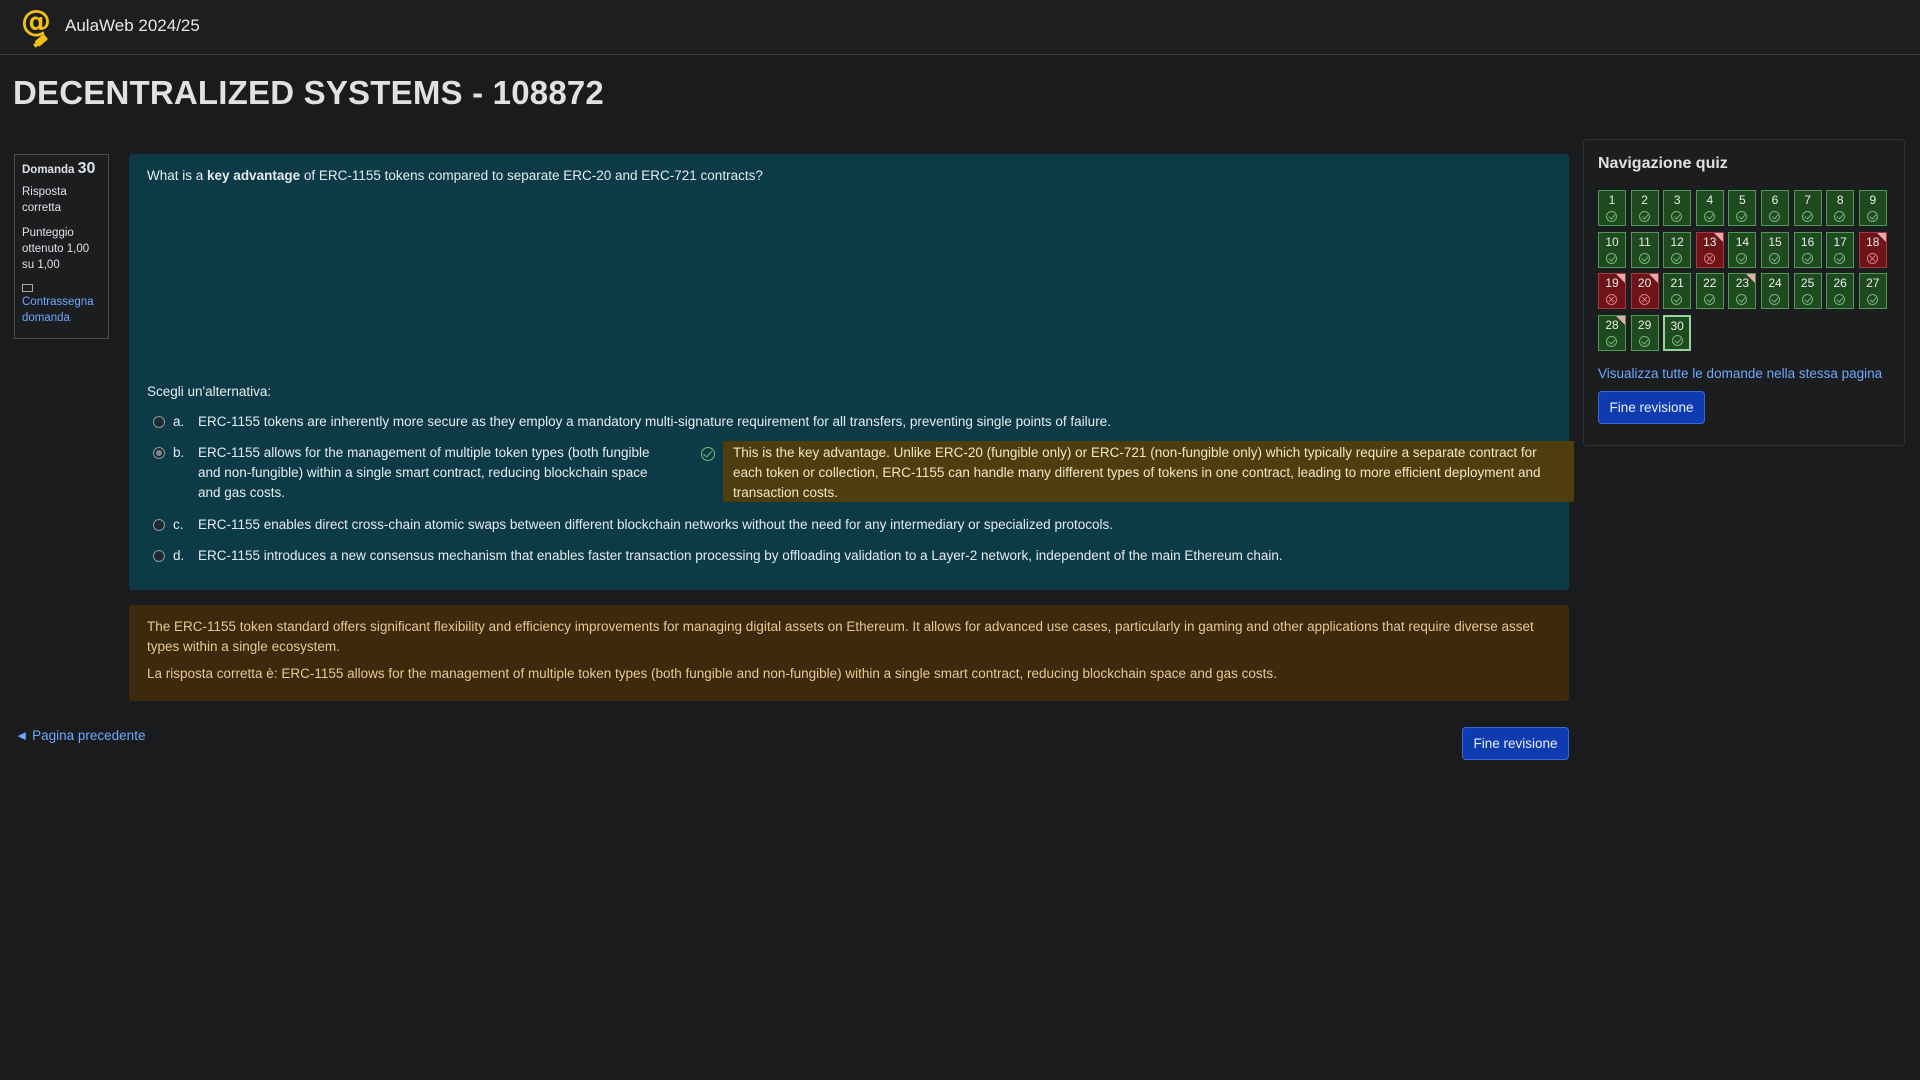 The width and height of the screenshot is (1920, 1080). Describe the element at coordinates (44, 200) in the screenshot. I see `question-state: Risposta corretta` at that location.